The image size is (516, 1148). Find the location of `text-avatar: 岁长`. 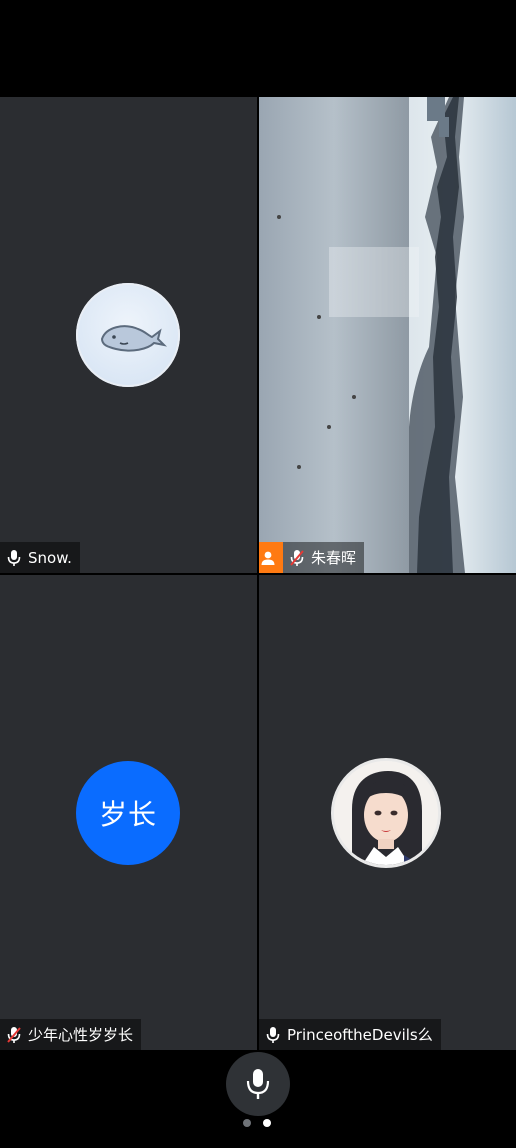

text-avatar: 岁长 is located at coordinates (128, 813).